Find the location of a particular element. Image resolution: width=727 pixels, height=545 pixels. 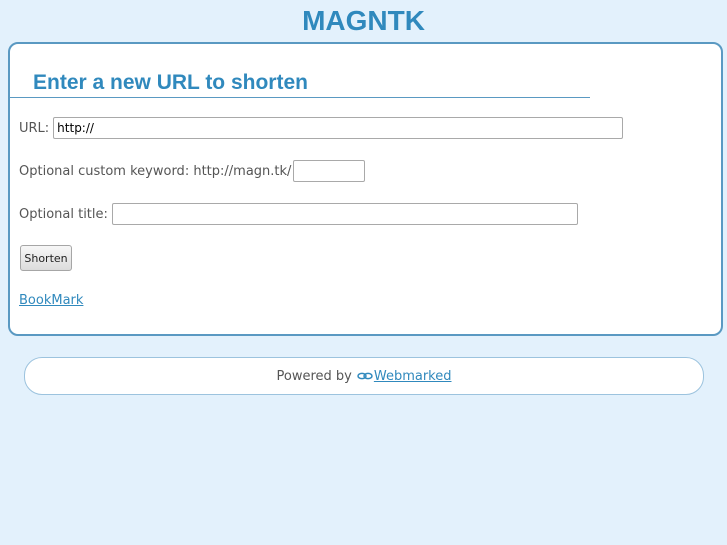

link-chain-icon is located at coordinates (365, 376).